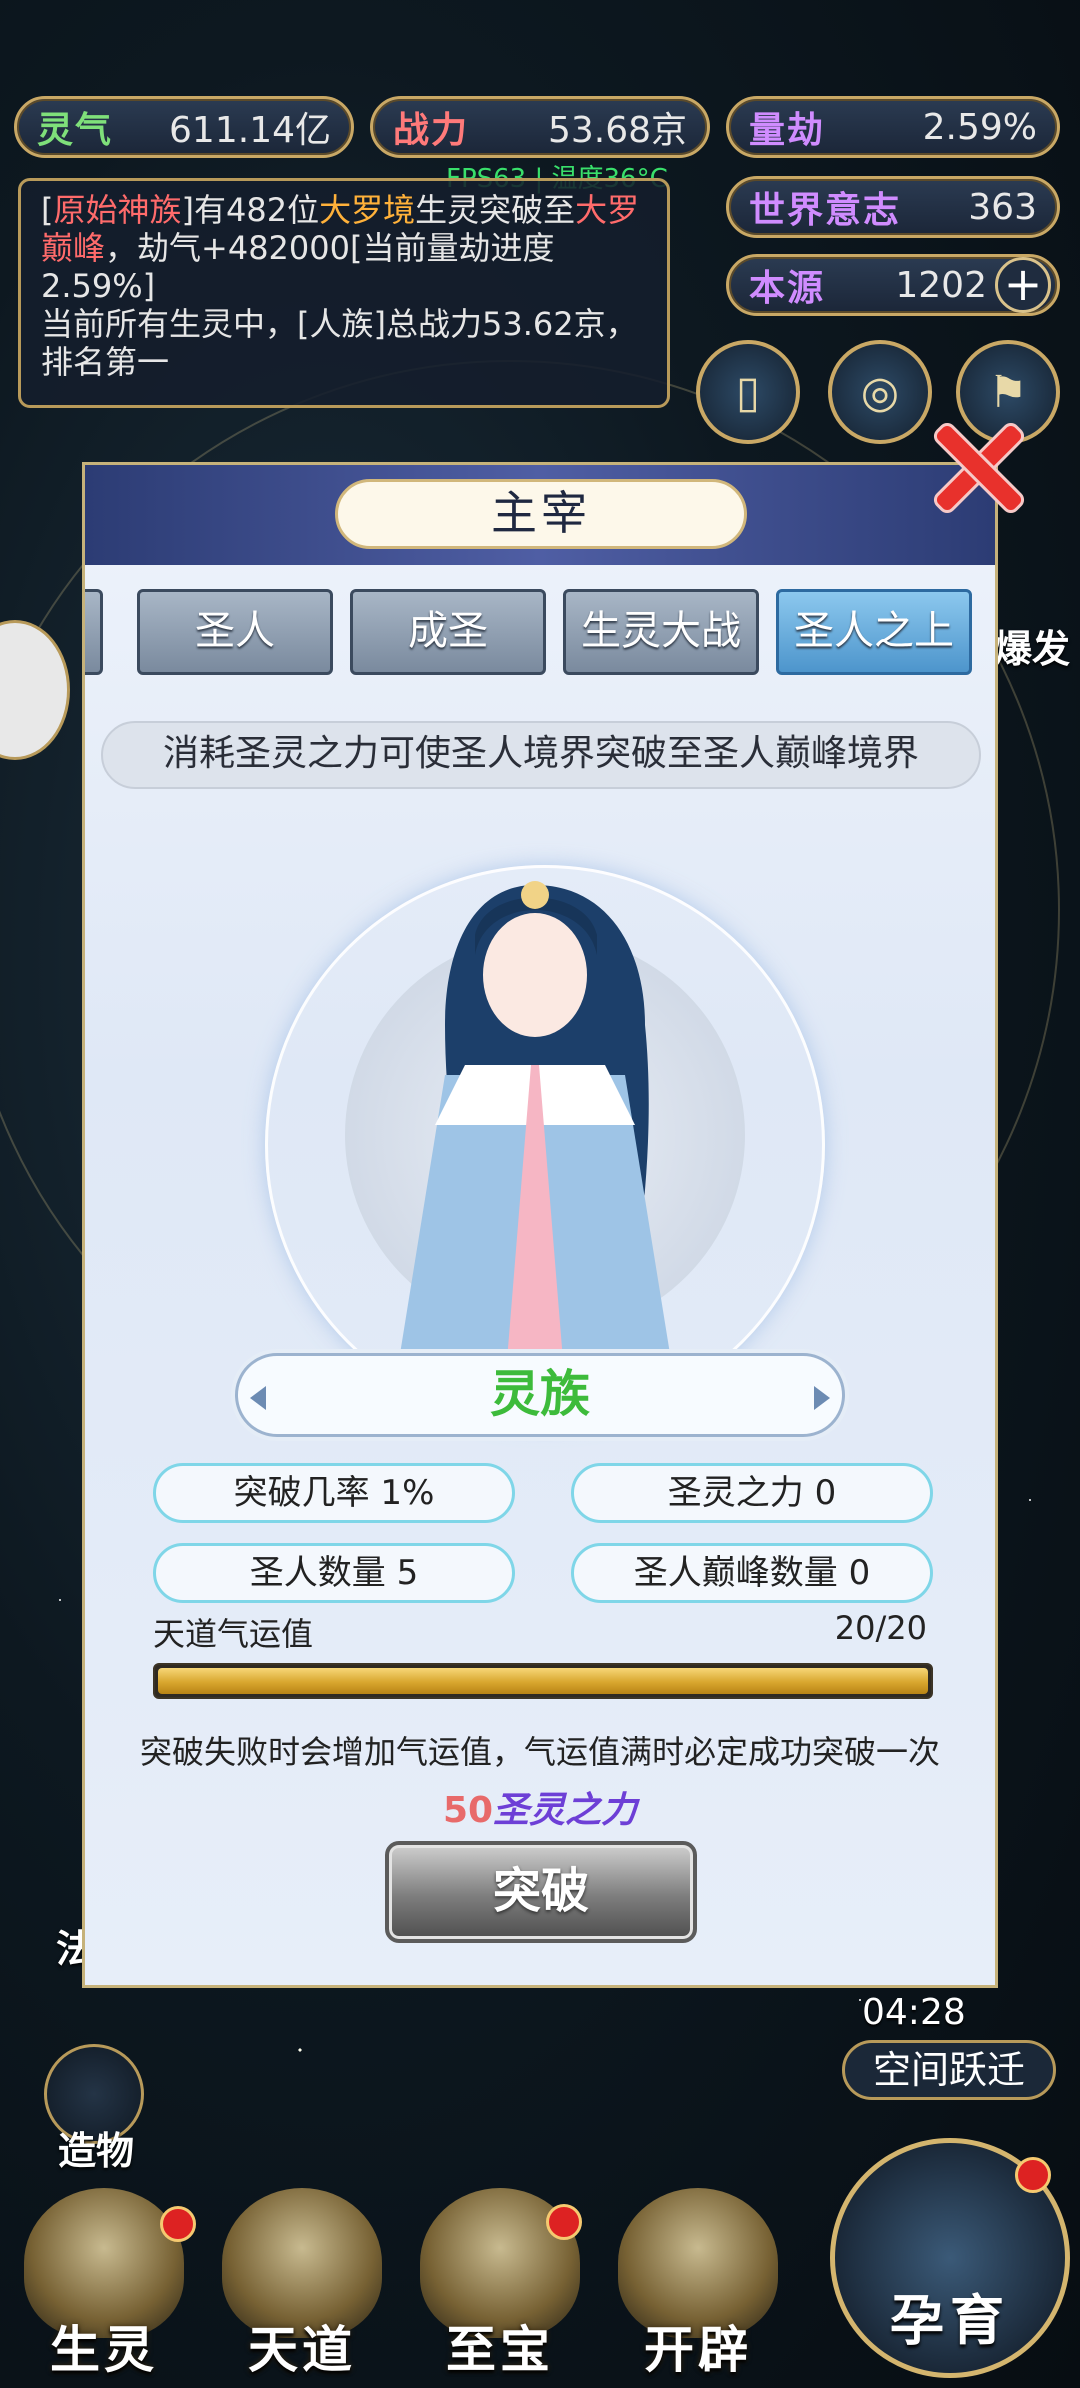 The image size is (1080, 2388). What do you see at coordinates (1002, 207) in the screenshot?
I see `world-will-value: 363` at bounding box center [1002, 207].